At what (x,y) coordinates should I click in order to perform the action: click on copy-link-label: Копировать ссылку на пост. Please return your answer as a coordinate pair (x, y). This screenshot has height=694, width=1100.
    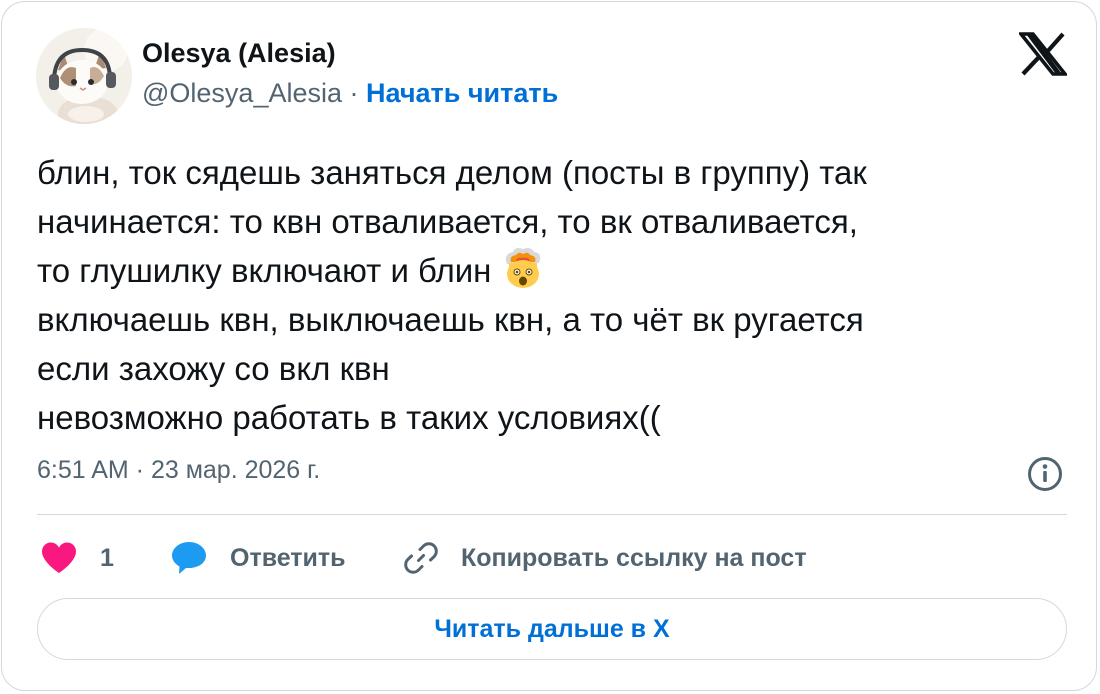
    Looking at the image, I should click on (634, 557).